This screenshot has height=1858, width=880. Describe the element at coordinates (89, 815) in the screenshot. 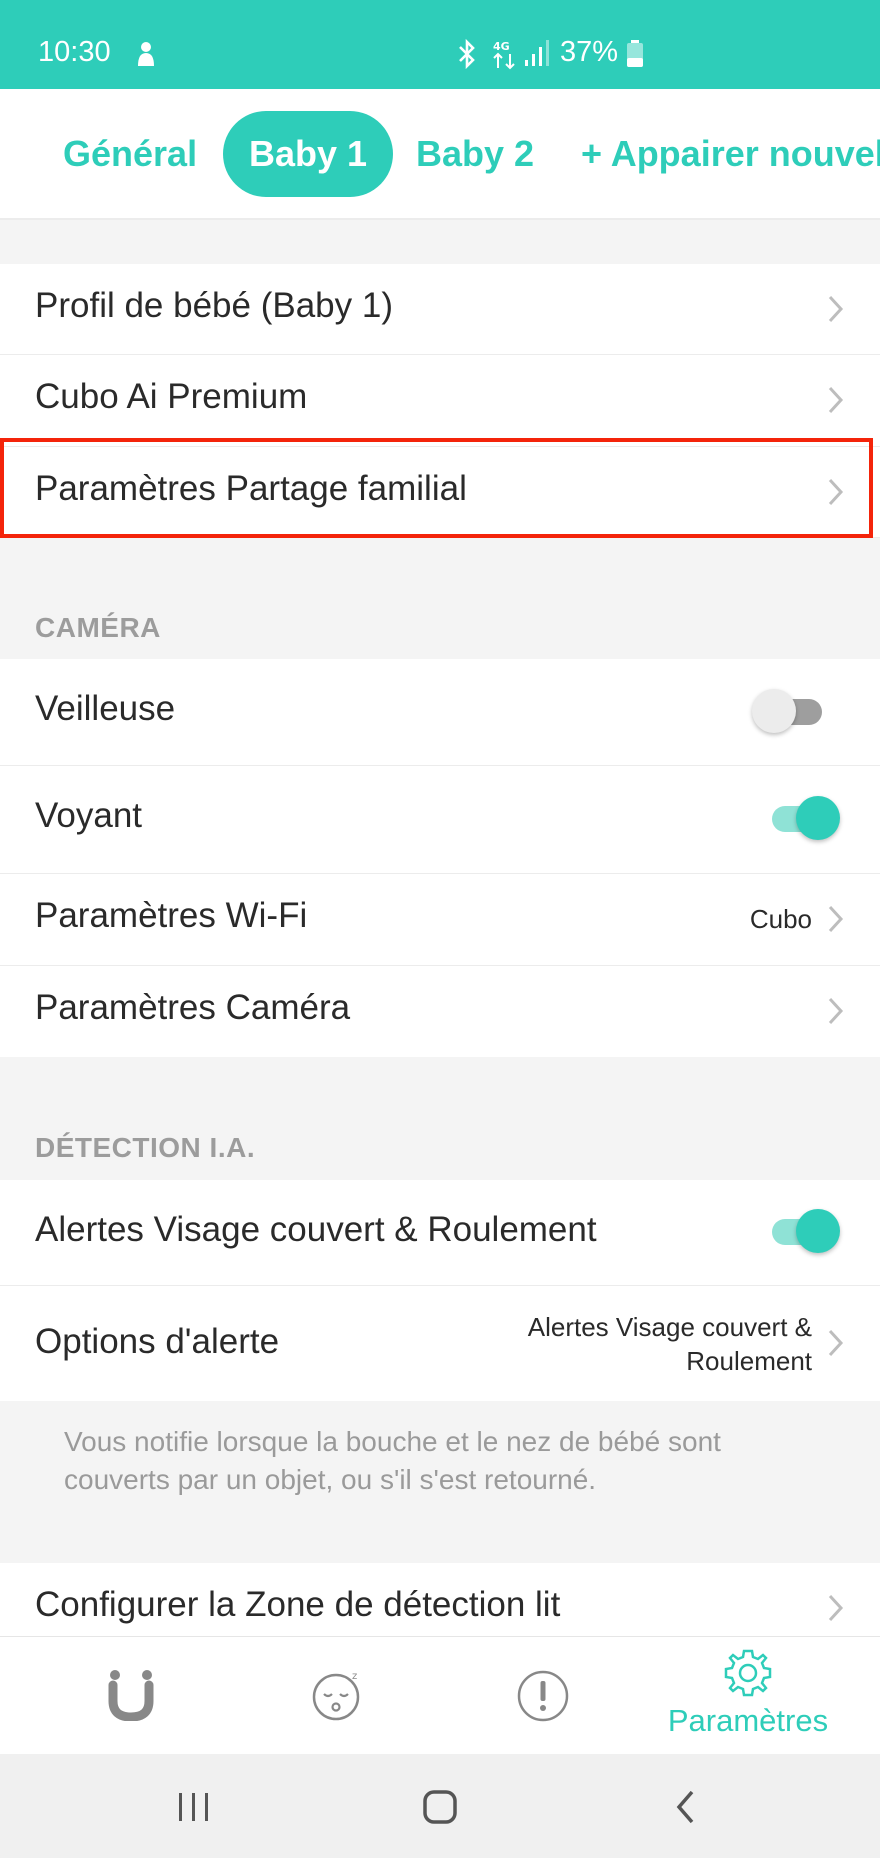

I see `row-label: Voyant` at that location.